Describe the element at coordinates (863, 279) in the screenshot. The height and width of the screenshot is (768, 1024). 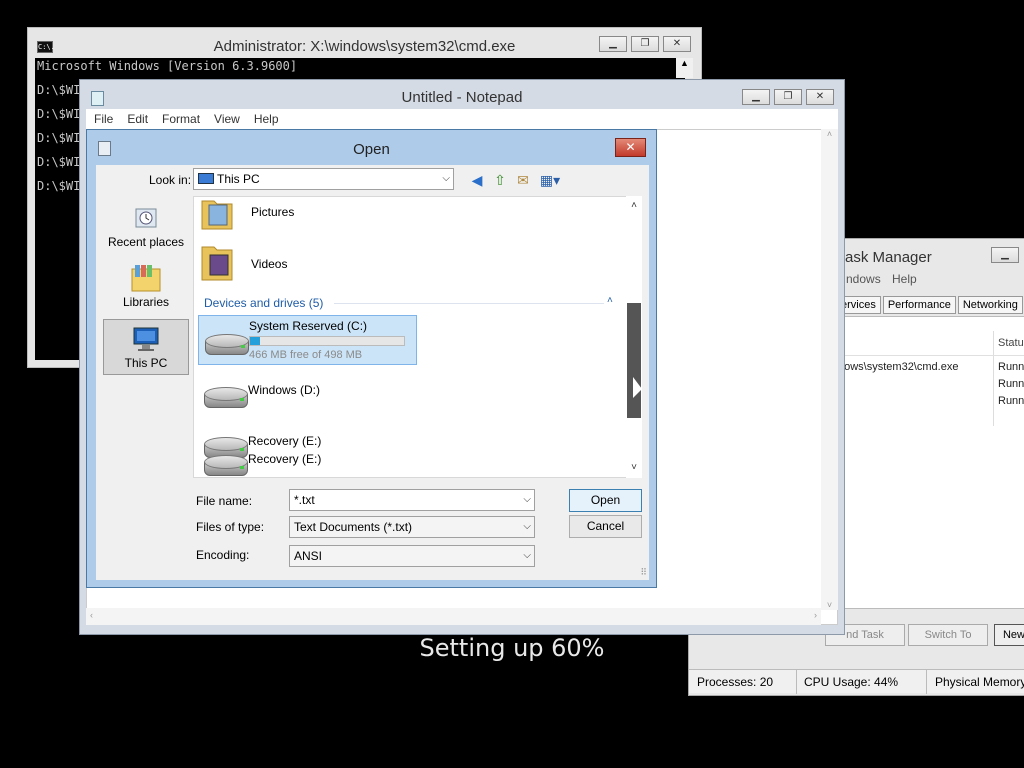
I see `menu-windows: ndows` at that location.